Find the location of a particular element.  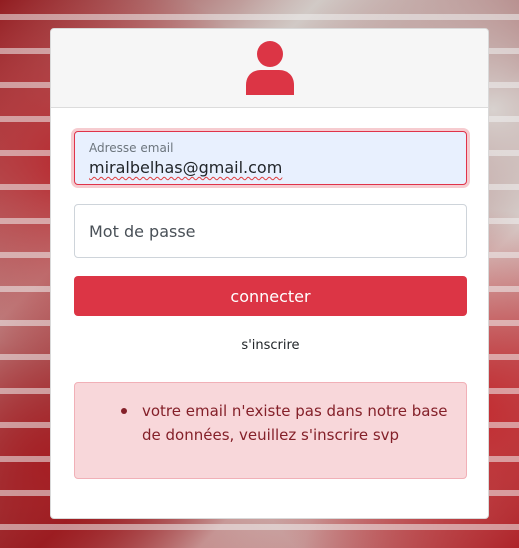

bullet-icon is located at coordinates (124, 411).